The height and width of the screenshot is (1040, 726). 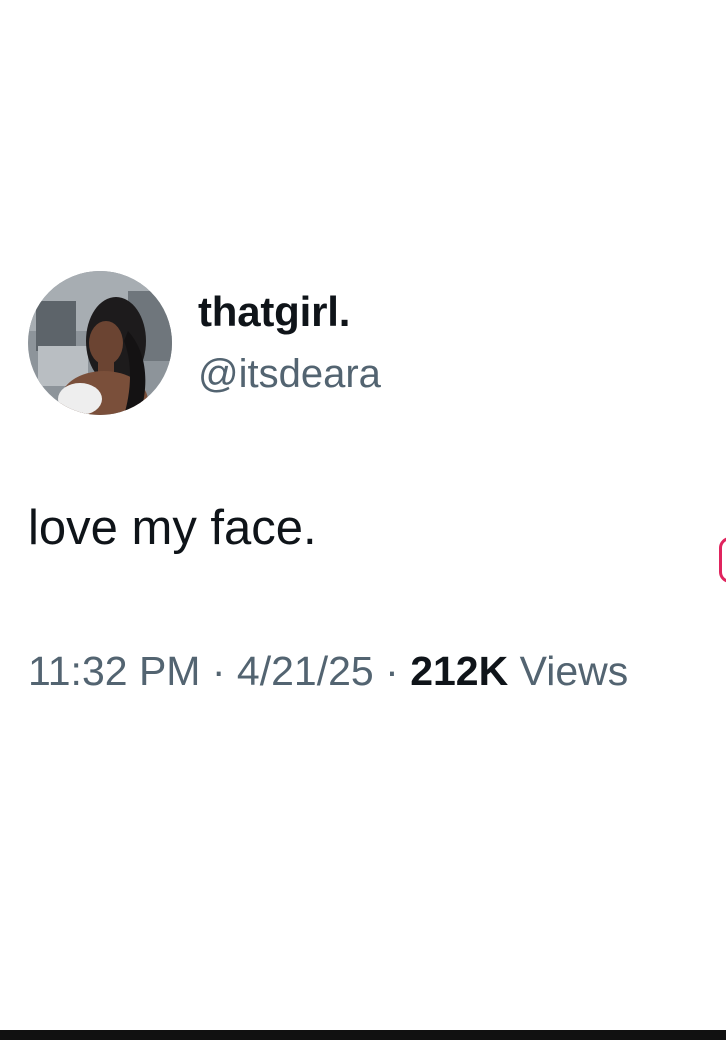 What do you see at coordinates (574, 671) in the screenshot?
I see `views-label: Views` at bounding box center [574, 671].